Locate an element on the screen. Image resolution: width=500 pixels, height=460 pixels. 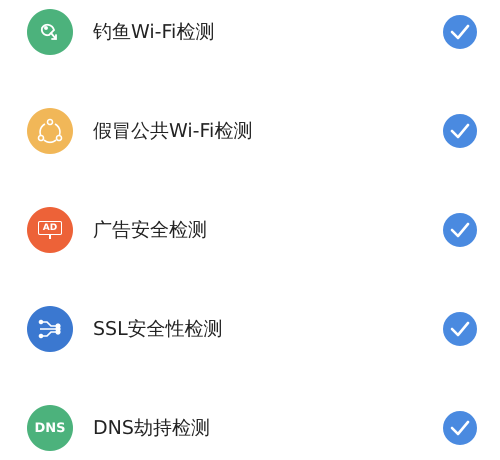
dns-icon: DNS is located at coordinates (50, 428).